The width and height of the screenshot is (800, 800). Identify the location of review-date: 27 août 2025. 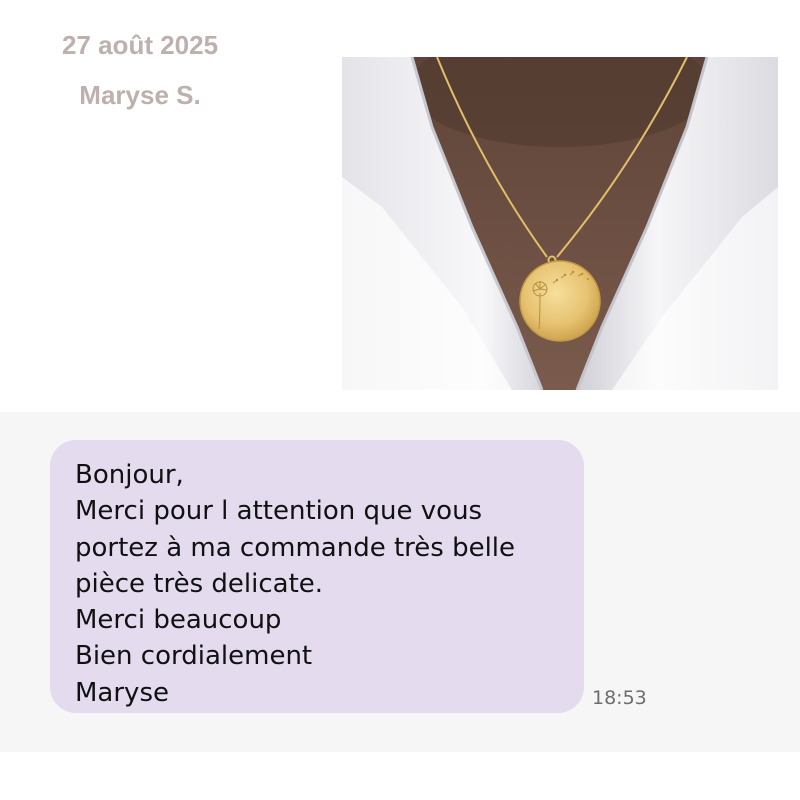
(140, 45).